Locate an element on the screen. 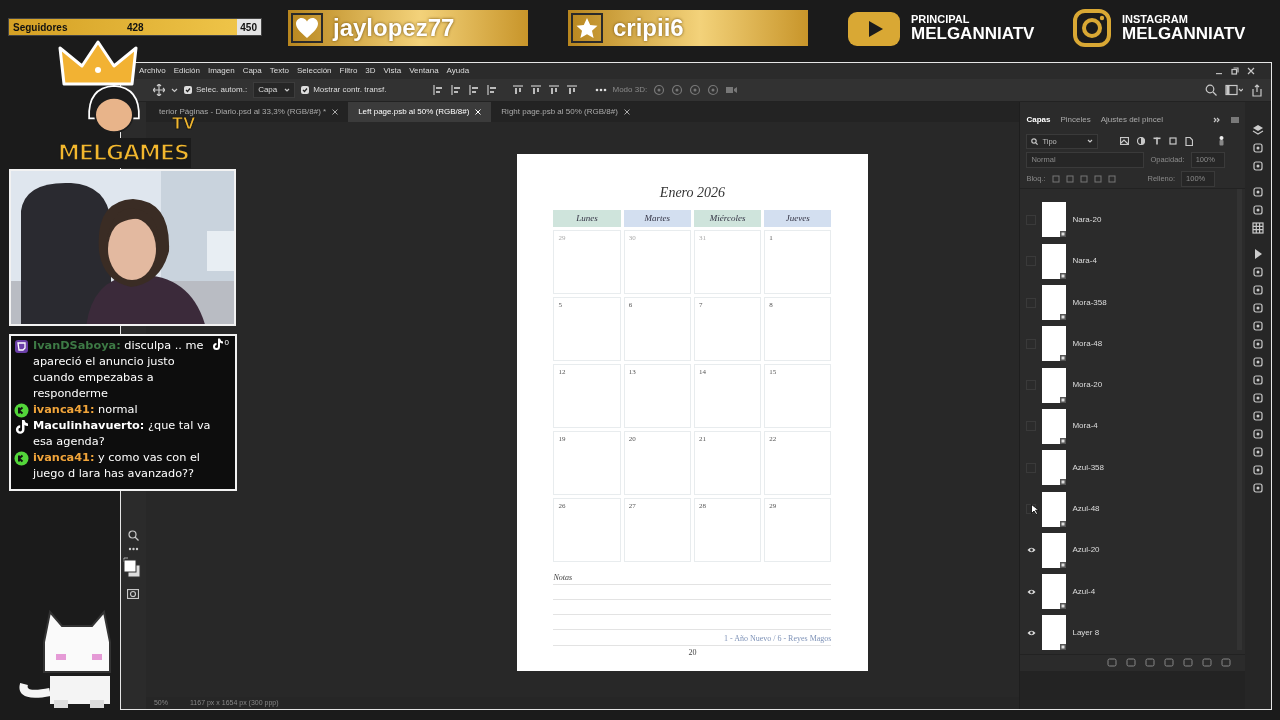 The width and height of the screenshot is (1280, 720). star-icon is located at coordinates (587, 28).